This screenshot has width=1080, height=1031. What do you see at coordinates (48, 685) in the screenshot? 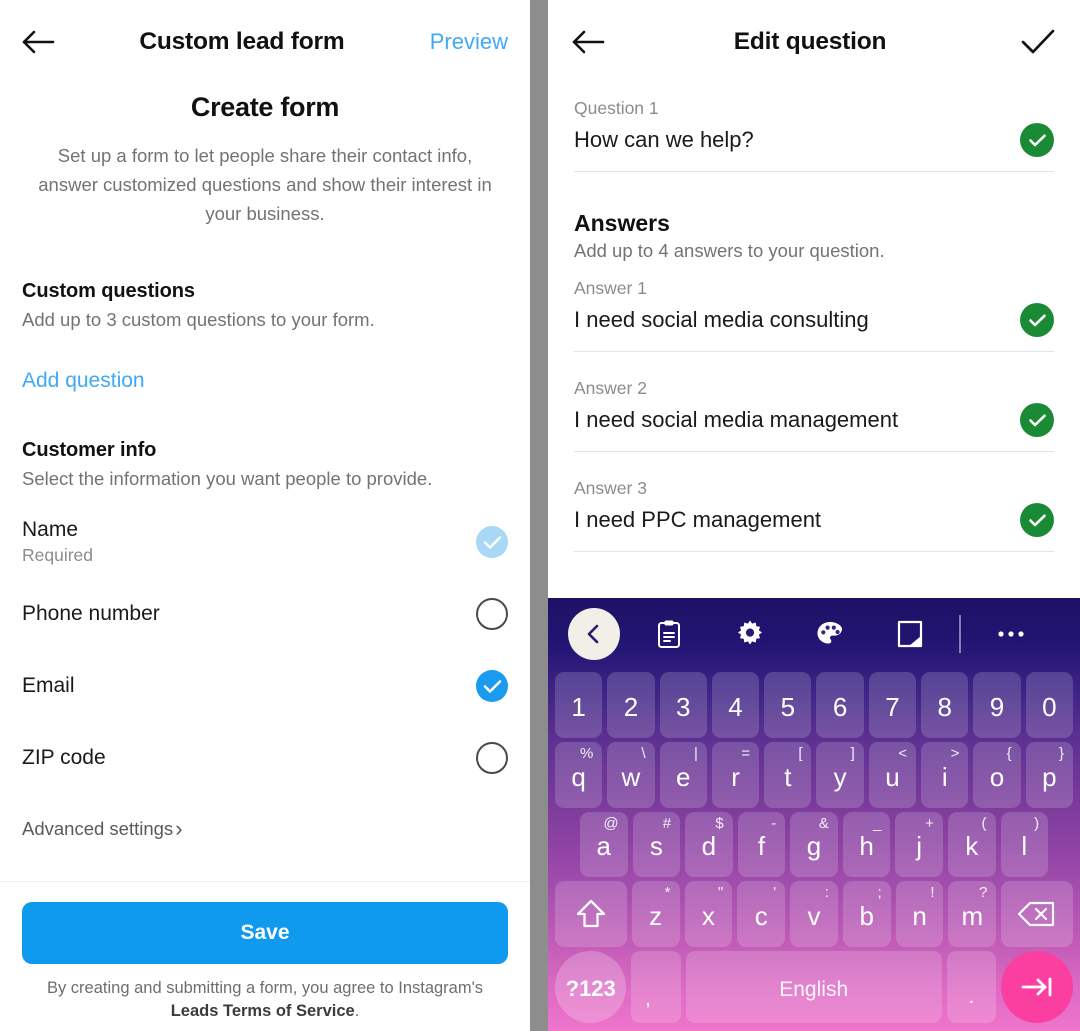
I see `row-label: Email` at bounding box center [48, 685].